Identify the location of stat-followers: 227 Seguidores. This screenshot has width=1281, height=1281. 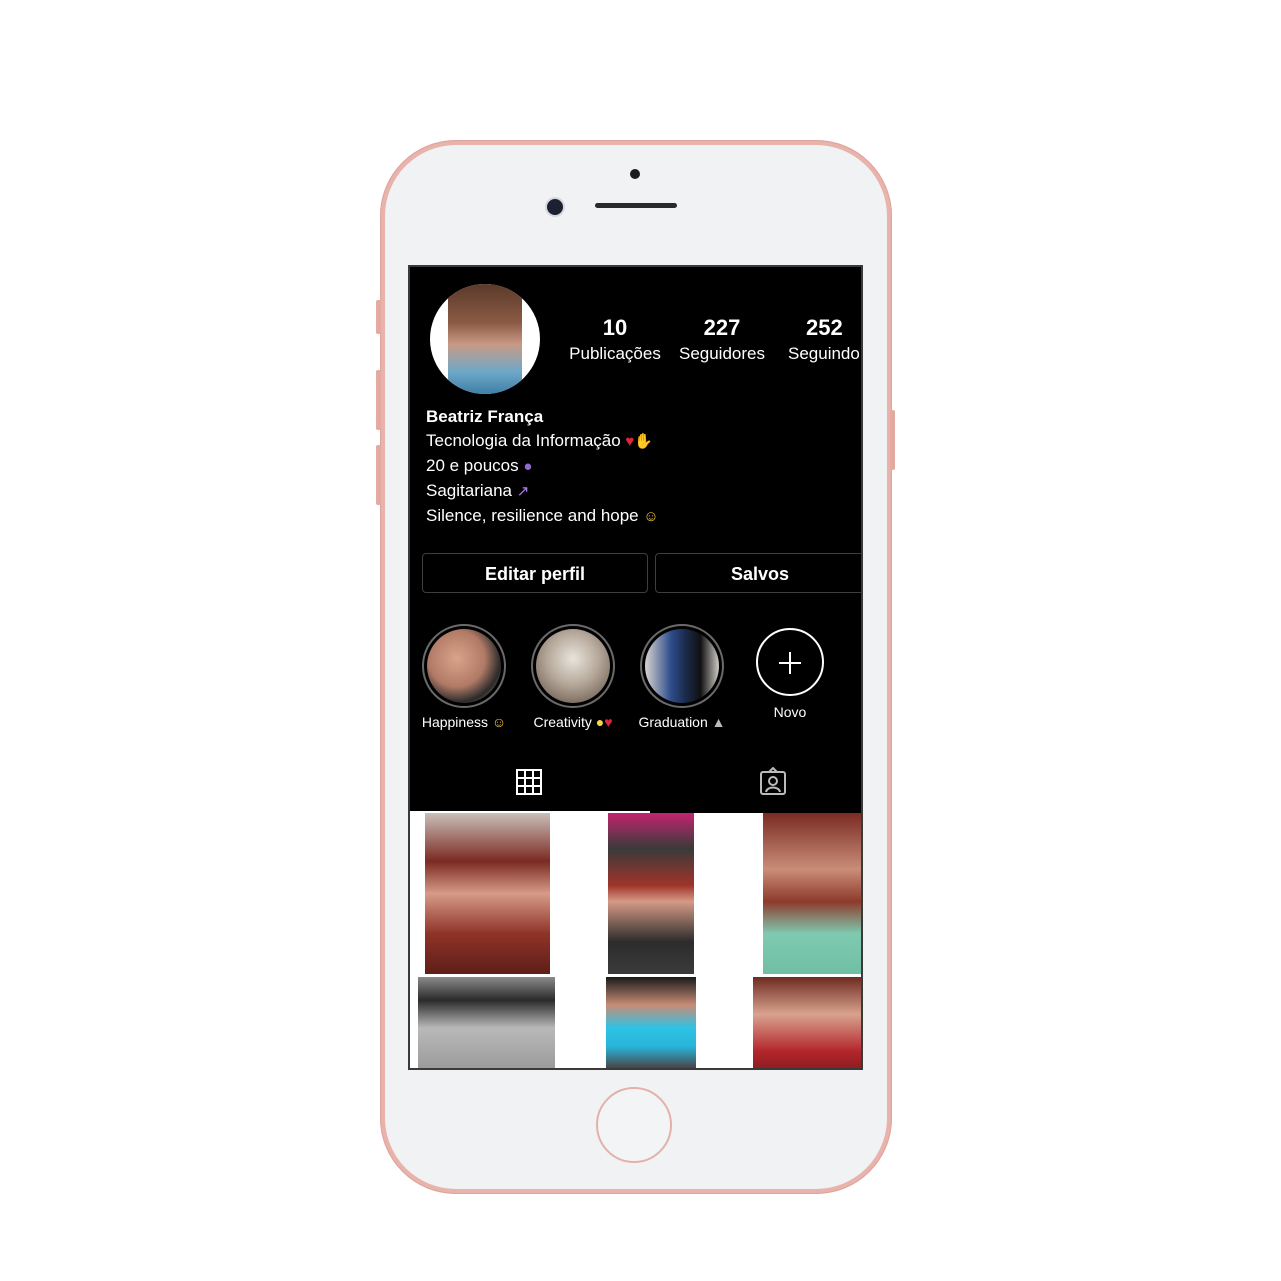
(722, 340).